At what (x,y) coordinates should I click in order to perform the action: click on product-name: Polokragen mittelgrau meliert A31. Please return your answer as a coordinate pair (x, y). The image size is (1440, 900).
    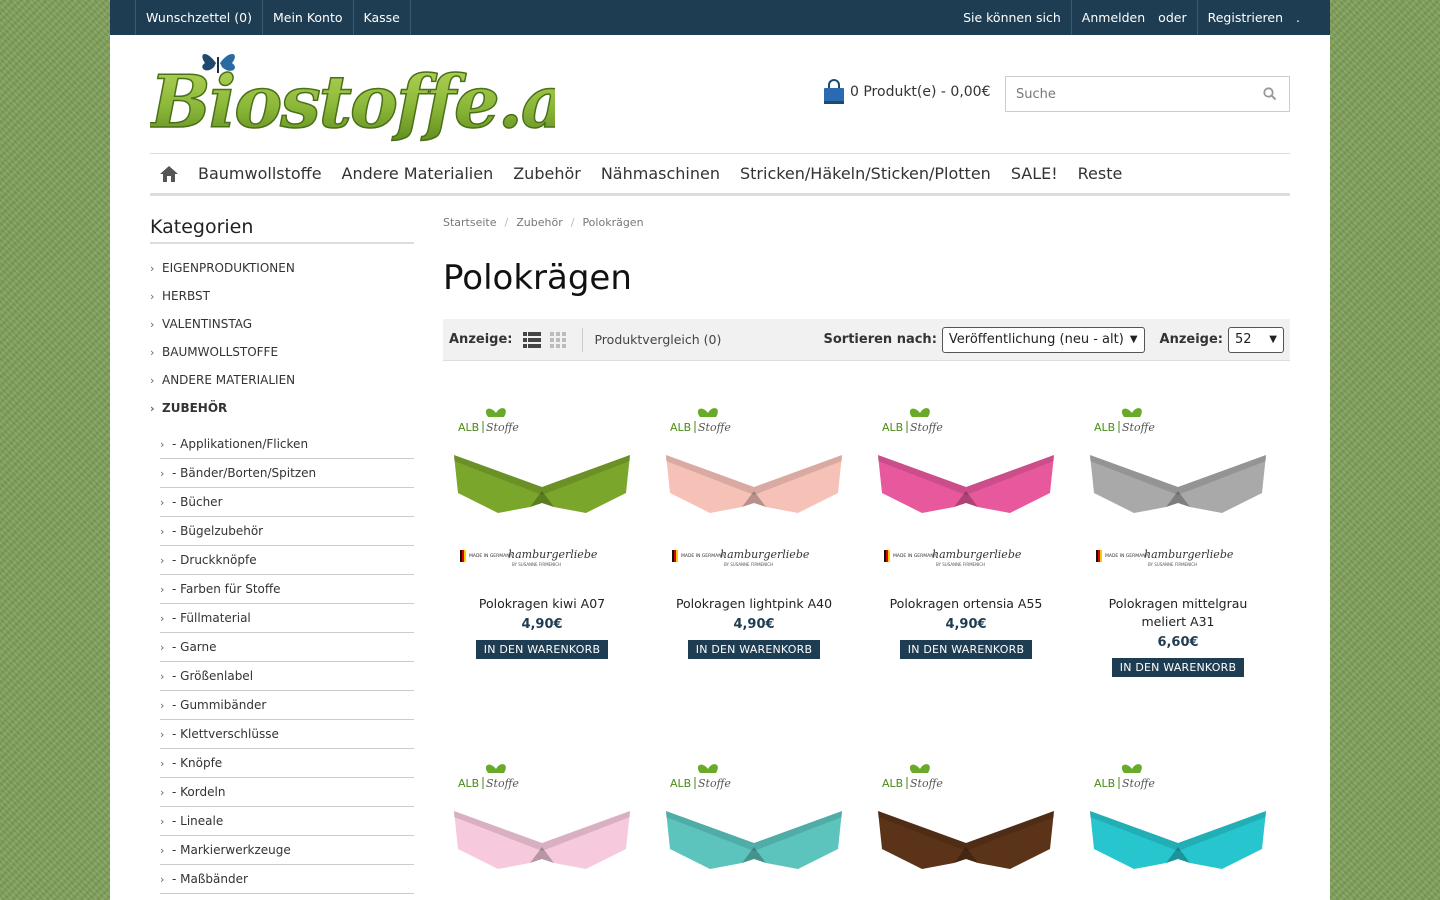
    Looking at the image, I should click on (1178, 613).